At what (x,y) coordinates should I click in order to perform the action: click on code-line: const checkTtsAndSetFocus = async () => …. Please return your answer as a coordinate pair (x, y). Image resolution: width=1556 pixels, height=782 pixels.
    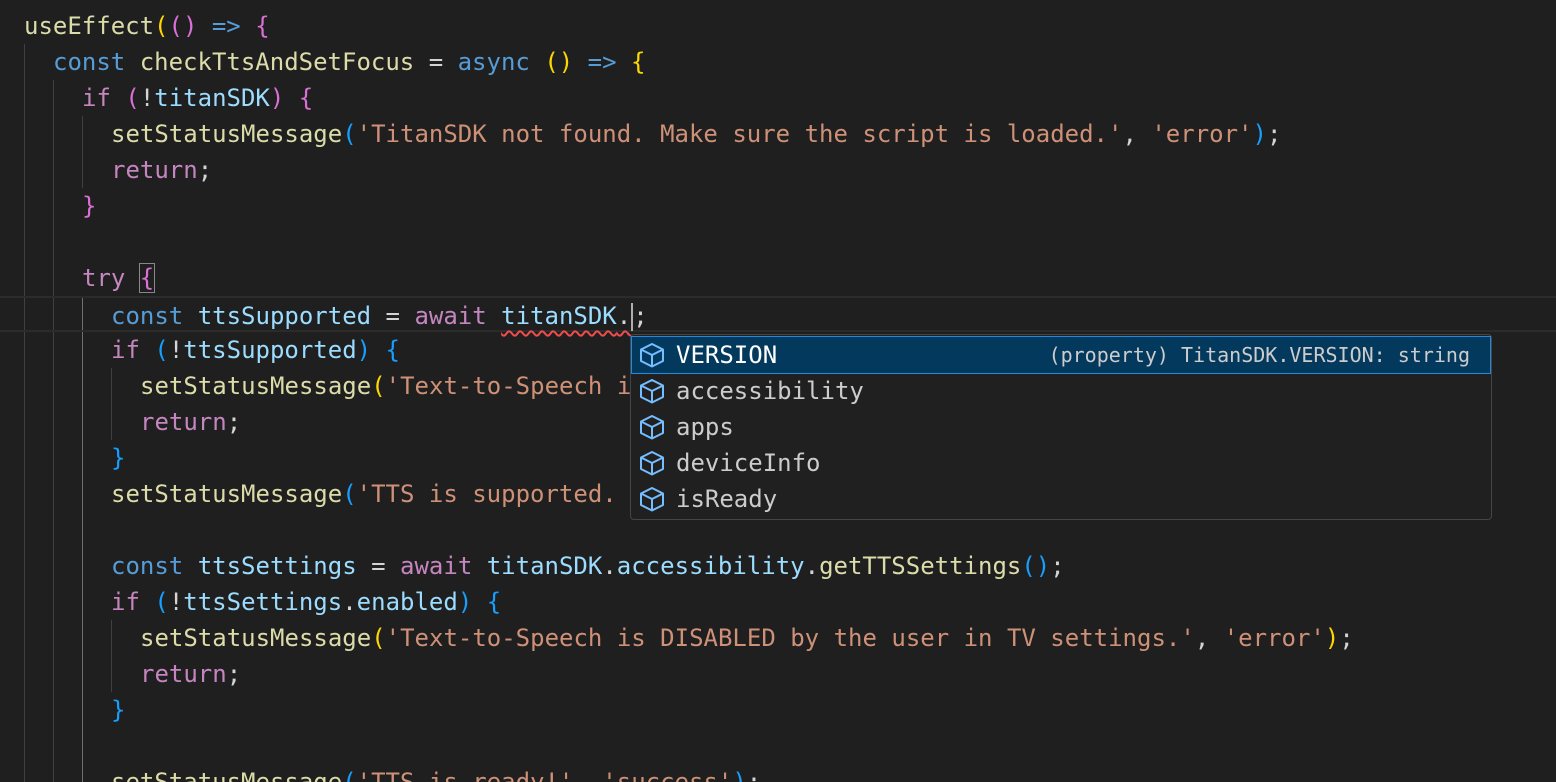
    Looking at the image, I should click on (778, 62).